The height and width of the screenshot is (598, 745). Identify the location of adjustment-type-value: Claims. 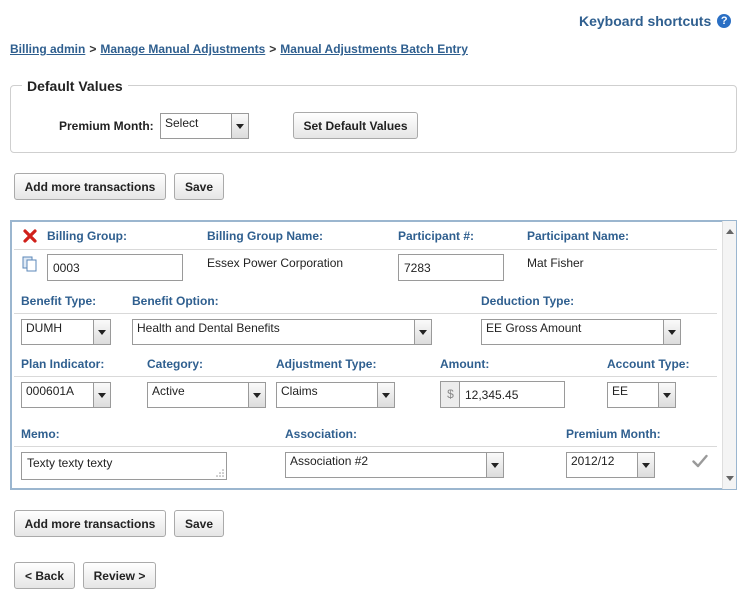
(299, 391).